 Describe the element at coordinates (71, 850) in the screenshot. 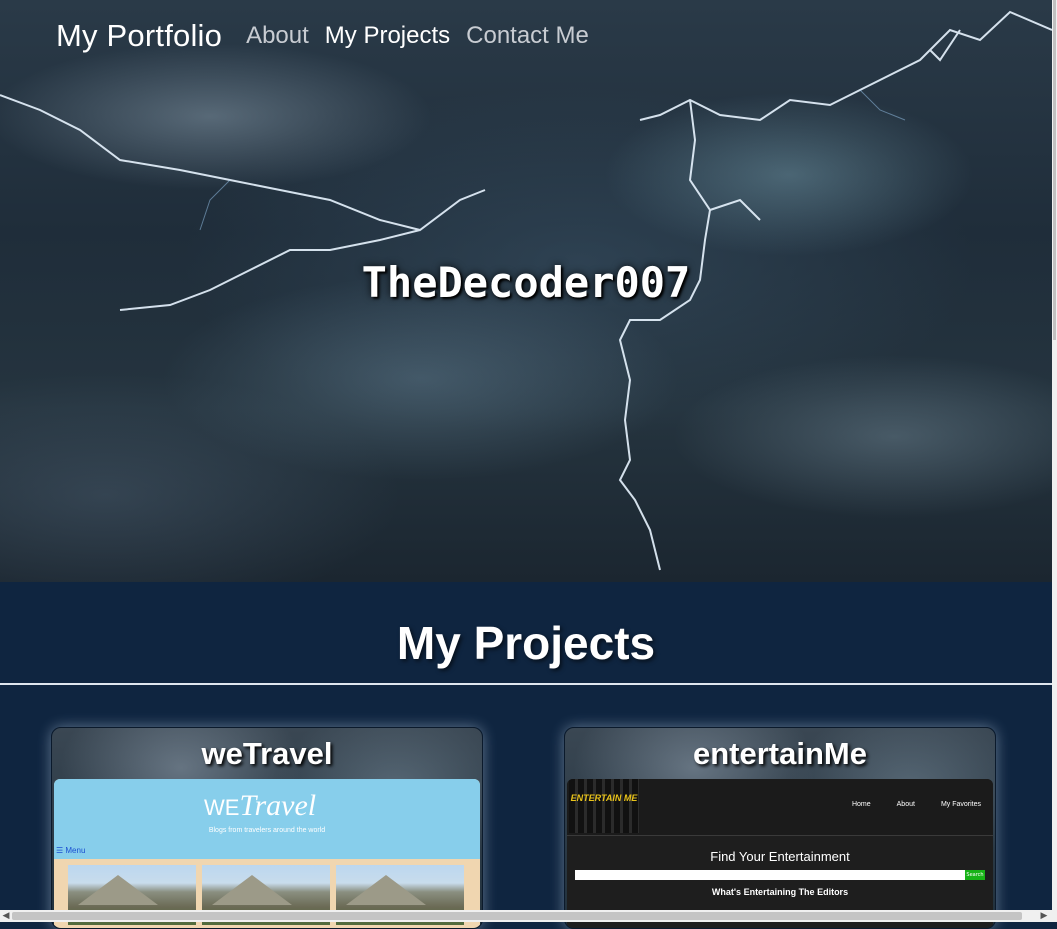

I see `wetravel-menu: ☰ Menu` at that location.